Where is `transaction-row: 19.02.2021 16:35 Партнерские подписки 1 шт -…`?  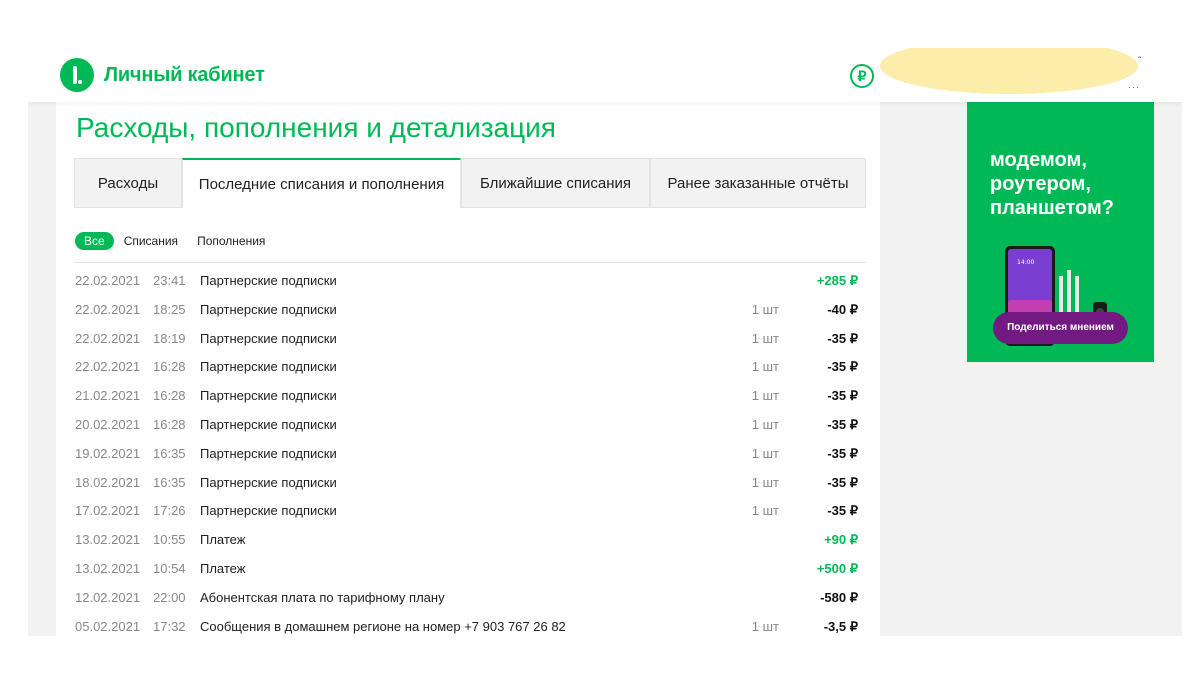 transaction-row: 19.02.2021 16:35 Партнерские подписки 1 шт -… is located at coordinates (468, 454).